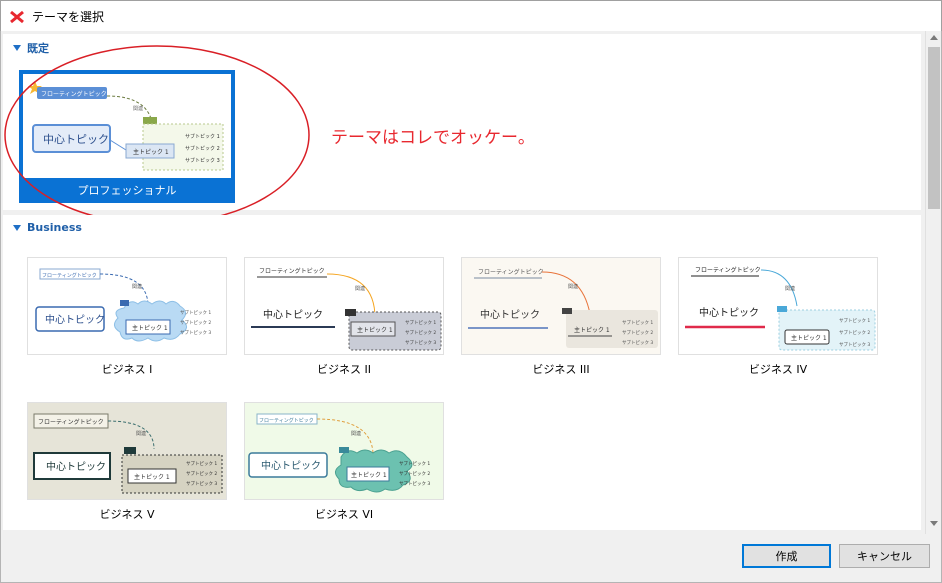 The width and height of the screenshot is (942, 583). Describe the element at coordinates (561, 369) in the screenshot. I see `theme-name: ビジネス III` at that location.